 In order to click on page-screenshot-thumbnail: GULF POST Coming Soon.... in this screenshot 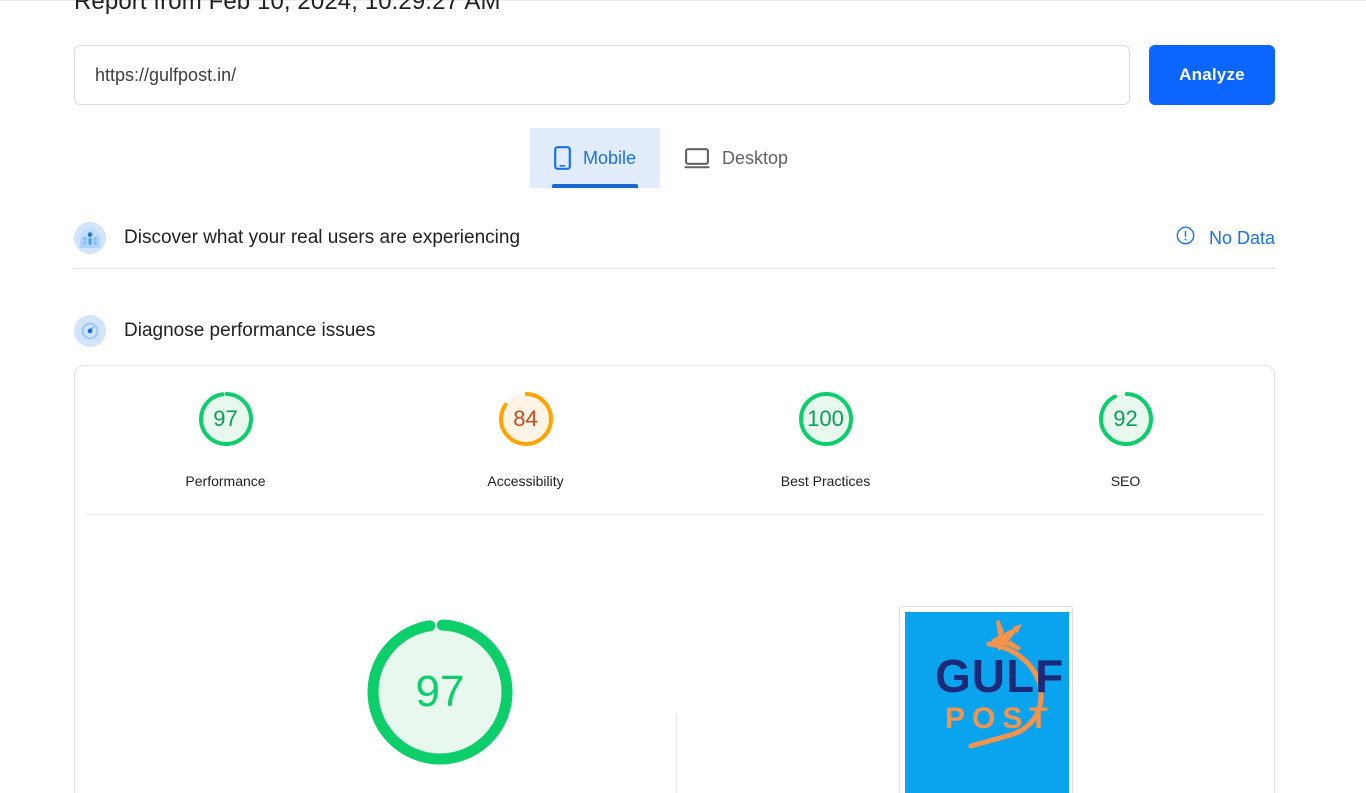, I will do `click(986, 699)`.